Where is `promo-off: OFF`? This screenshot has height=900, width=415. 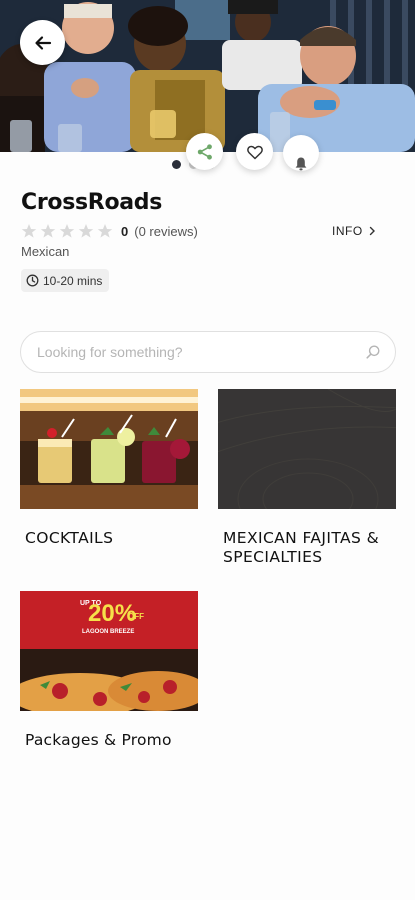
promo-off: OFF is located at coordinates (136, 616).